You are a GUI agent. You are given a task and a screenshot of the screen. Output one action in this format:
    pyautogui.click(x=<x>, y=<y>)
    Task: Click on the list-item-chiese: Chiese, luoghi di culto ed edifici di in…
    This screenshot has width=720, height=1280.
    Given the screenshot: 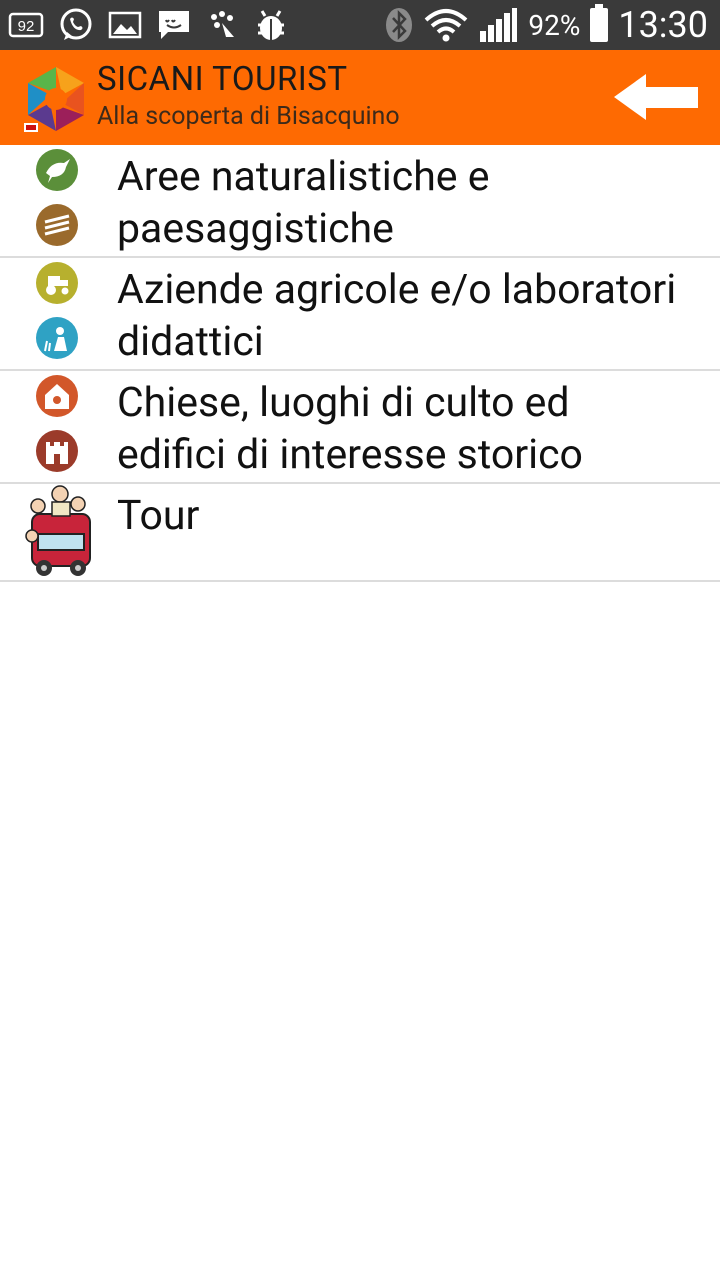 What is the action you would take?
    pyautogui.click(x=360, y=427)
    